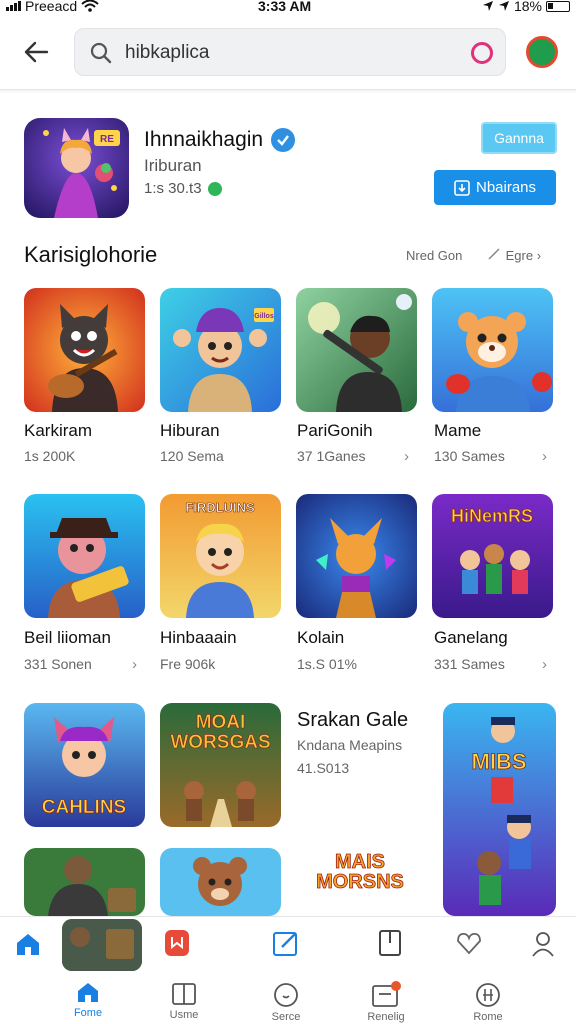  What do you see at coordinates (331, 456) in the screenshot?
I see `tile-meta: 37 1Ganes` at bounding box center [331, 456].